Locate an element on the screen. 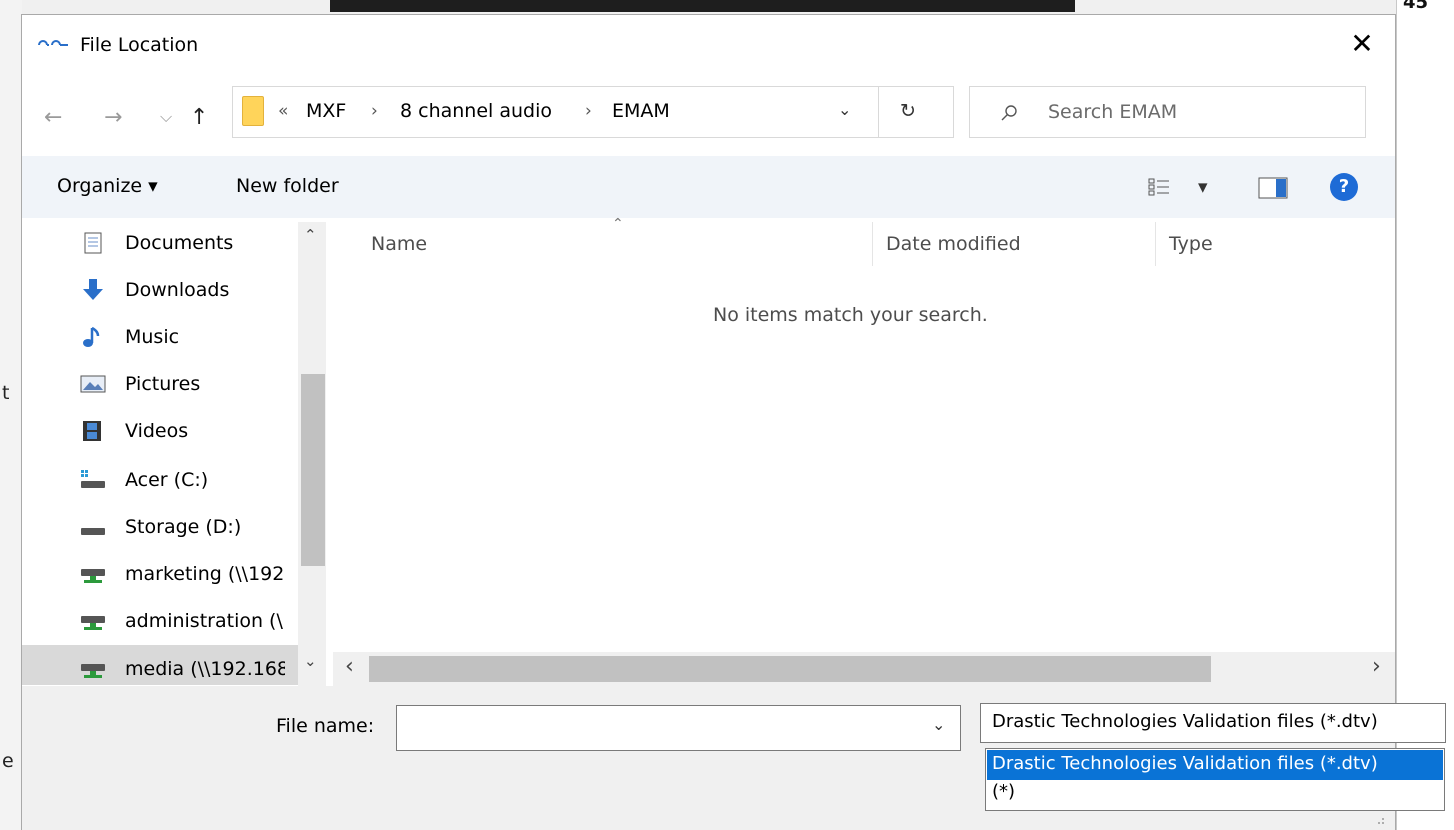  back-button: ← is located at coordinates (53, 118).